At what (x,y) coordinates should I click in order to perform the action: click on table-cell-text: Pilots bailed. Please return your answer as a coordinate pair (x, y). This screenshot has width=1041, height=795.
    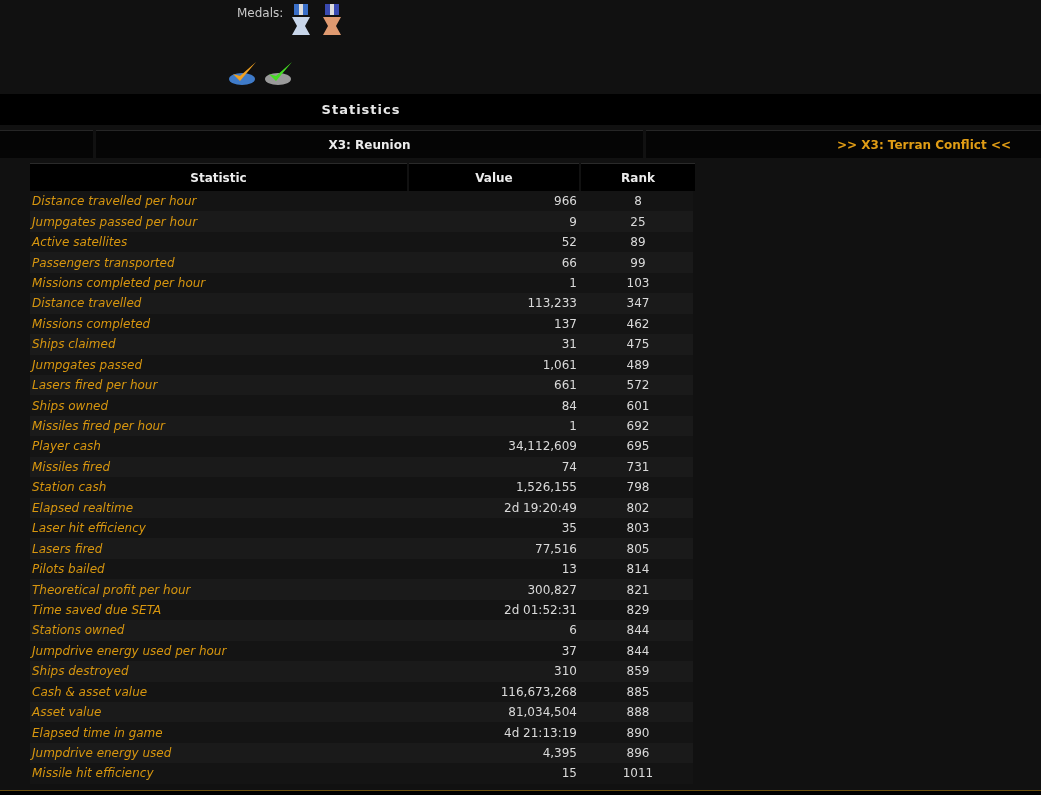
    Looking at the image, I should click on (68, 570).